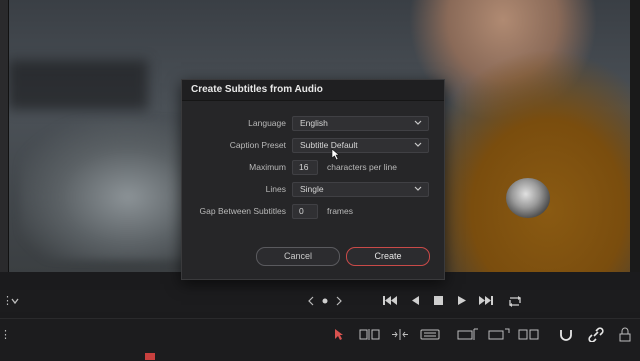 Image resolution: width=640 pixels, height=361 pixels. Describe the element at coordinates (515, 300) in the screenshot. I see `loop-icon` at that location.